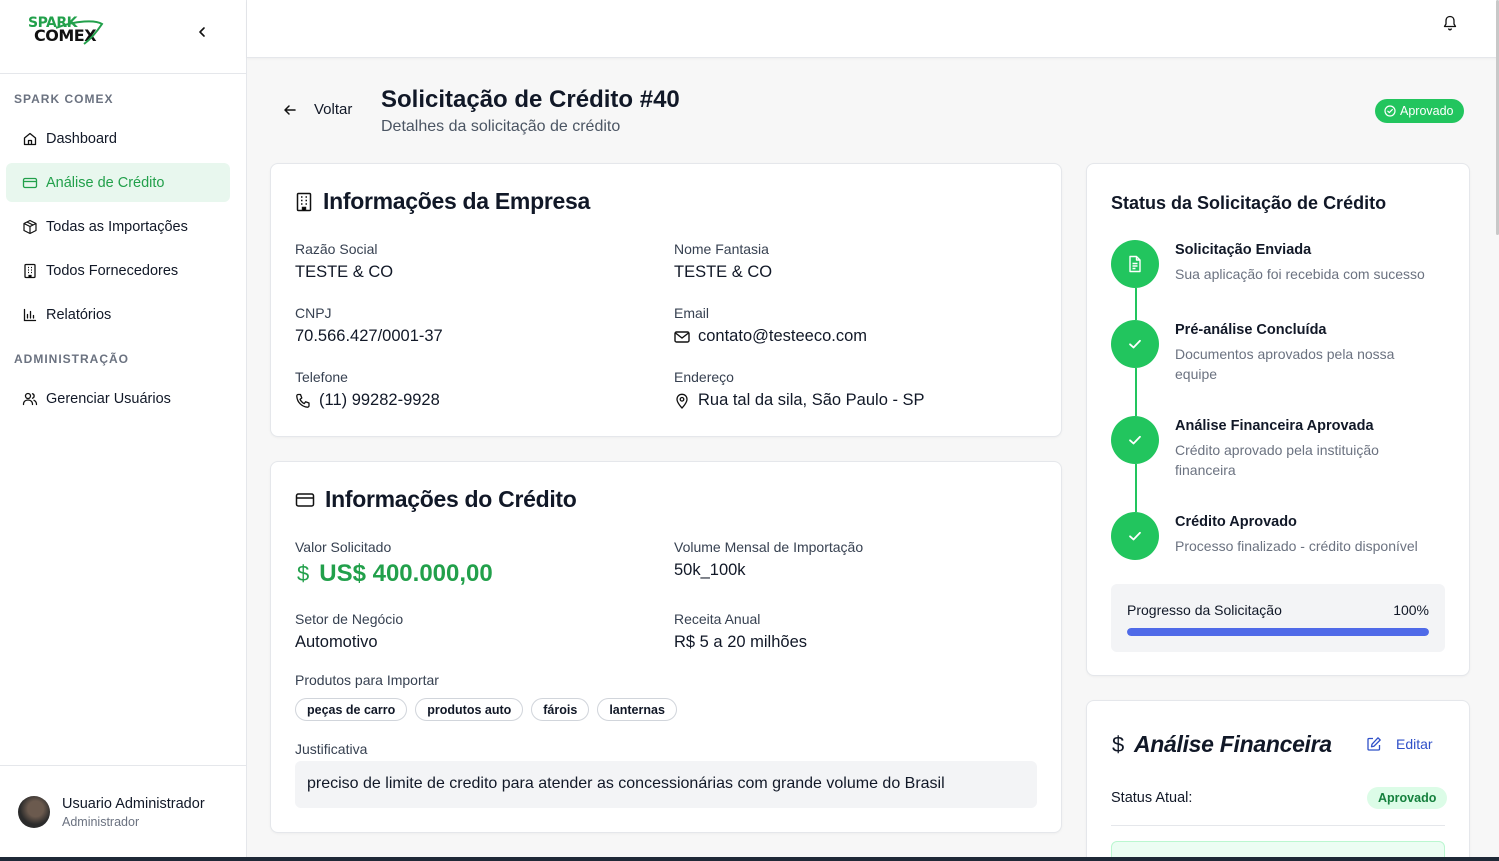 This screenshot has height=861, width=1499. Describe the element at coordinates (367, 680) in the screenshot. I see `produtos-label: Produtos para Importar` at that location.